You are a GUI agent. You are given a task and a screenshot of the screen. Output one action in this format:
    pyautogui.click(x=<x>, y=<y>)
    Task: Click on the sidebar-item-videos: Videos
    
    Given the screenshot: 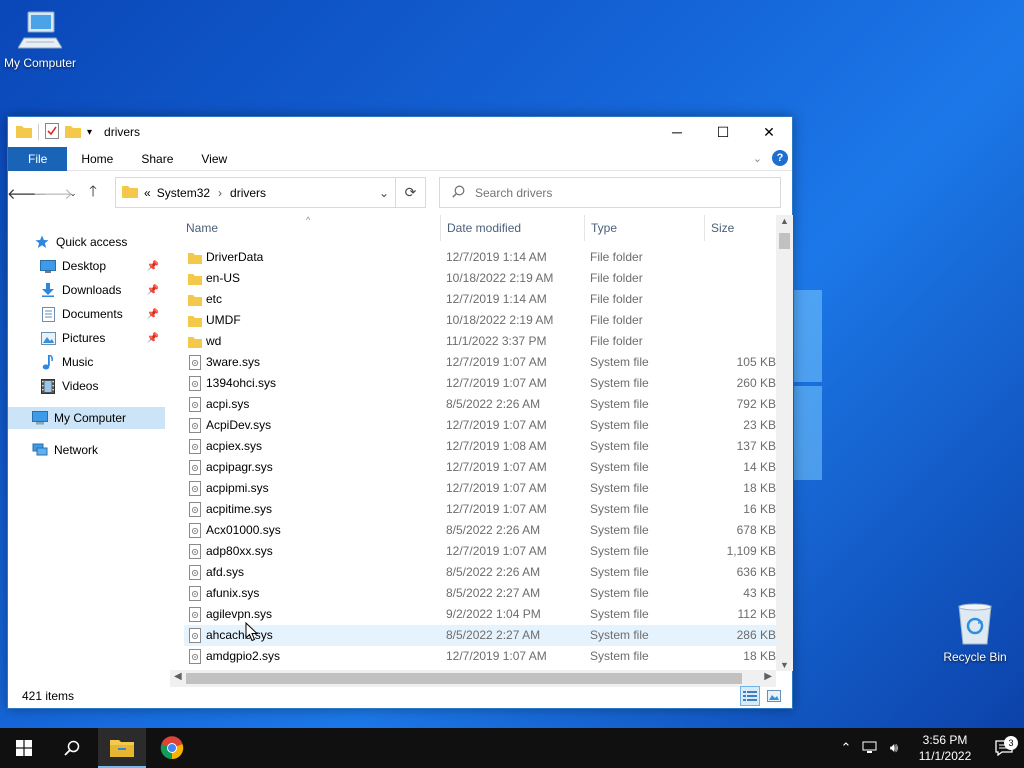 What is the action you would take?
    pyautogui.click(x=86, y=386)
    